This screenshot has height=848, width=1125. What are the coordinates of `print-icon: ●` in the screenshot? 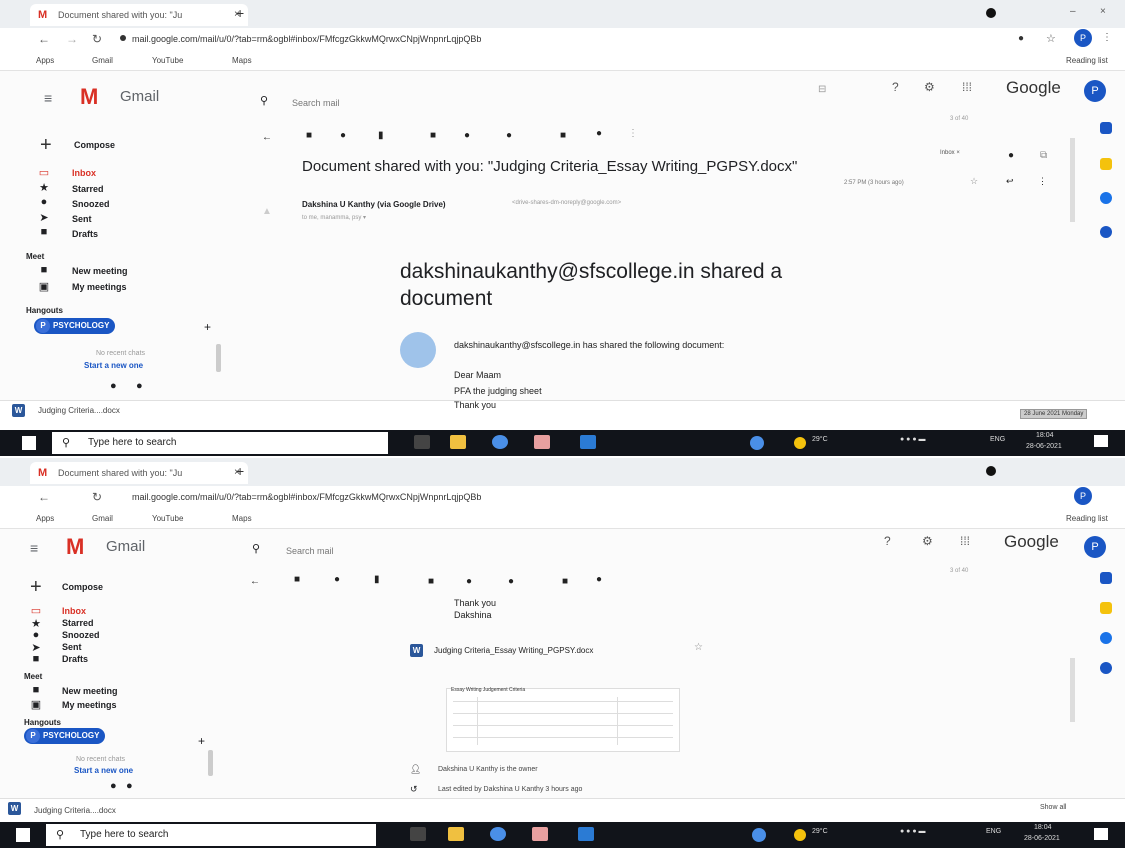 It's located at (1011, 155).